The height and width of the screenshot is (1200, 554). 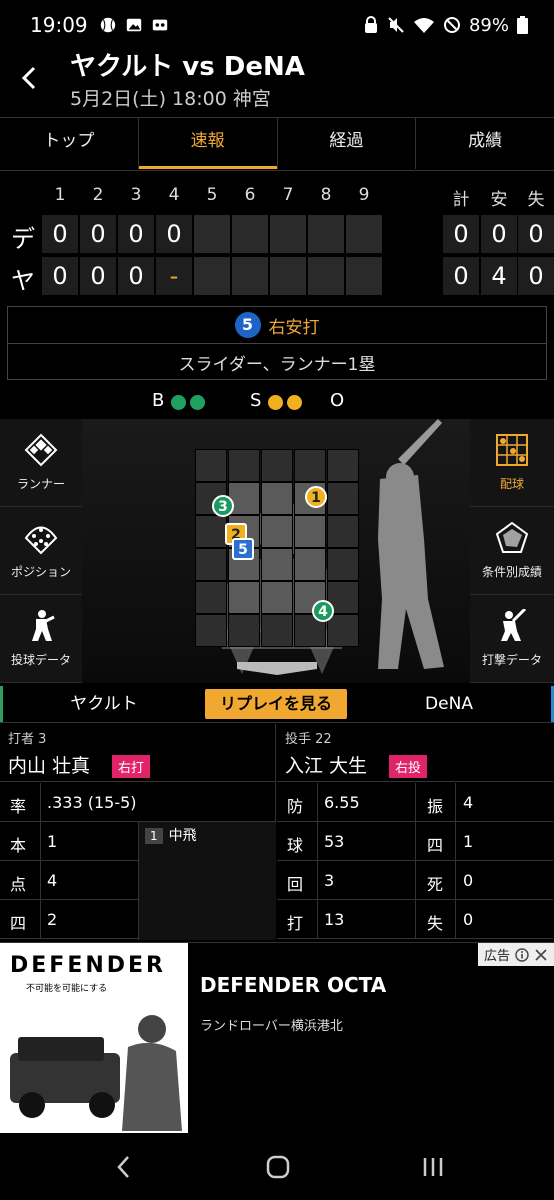 I want to click on team-toggle-bar: ヤクルト リプレイを見る DeNA, so click(x=277, y=704).